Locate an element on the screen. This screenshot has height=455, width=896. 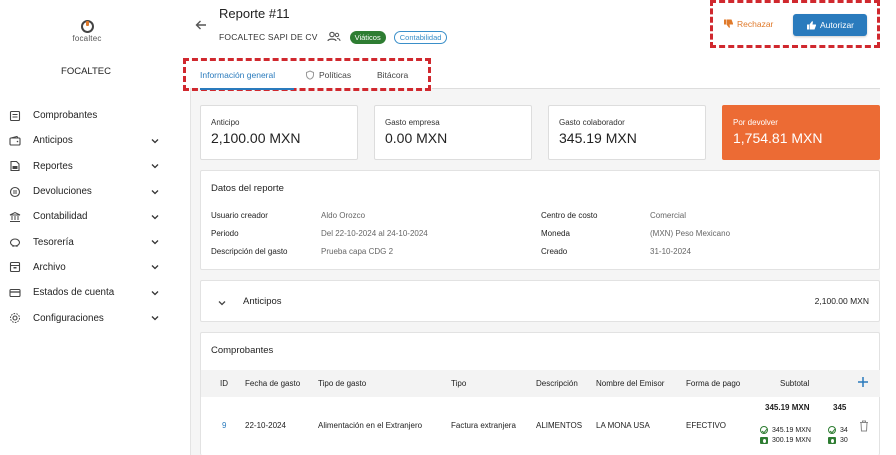
tab-politicas: Políticas is located at coordinates (328, 75).